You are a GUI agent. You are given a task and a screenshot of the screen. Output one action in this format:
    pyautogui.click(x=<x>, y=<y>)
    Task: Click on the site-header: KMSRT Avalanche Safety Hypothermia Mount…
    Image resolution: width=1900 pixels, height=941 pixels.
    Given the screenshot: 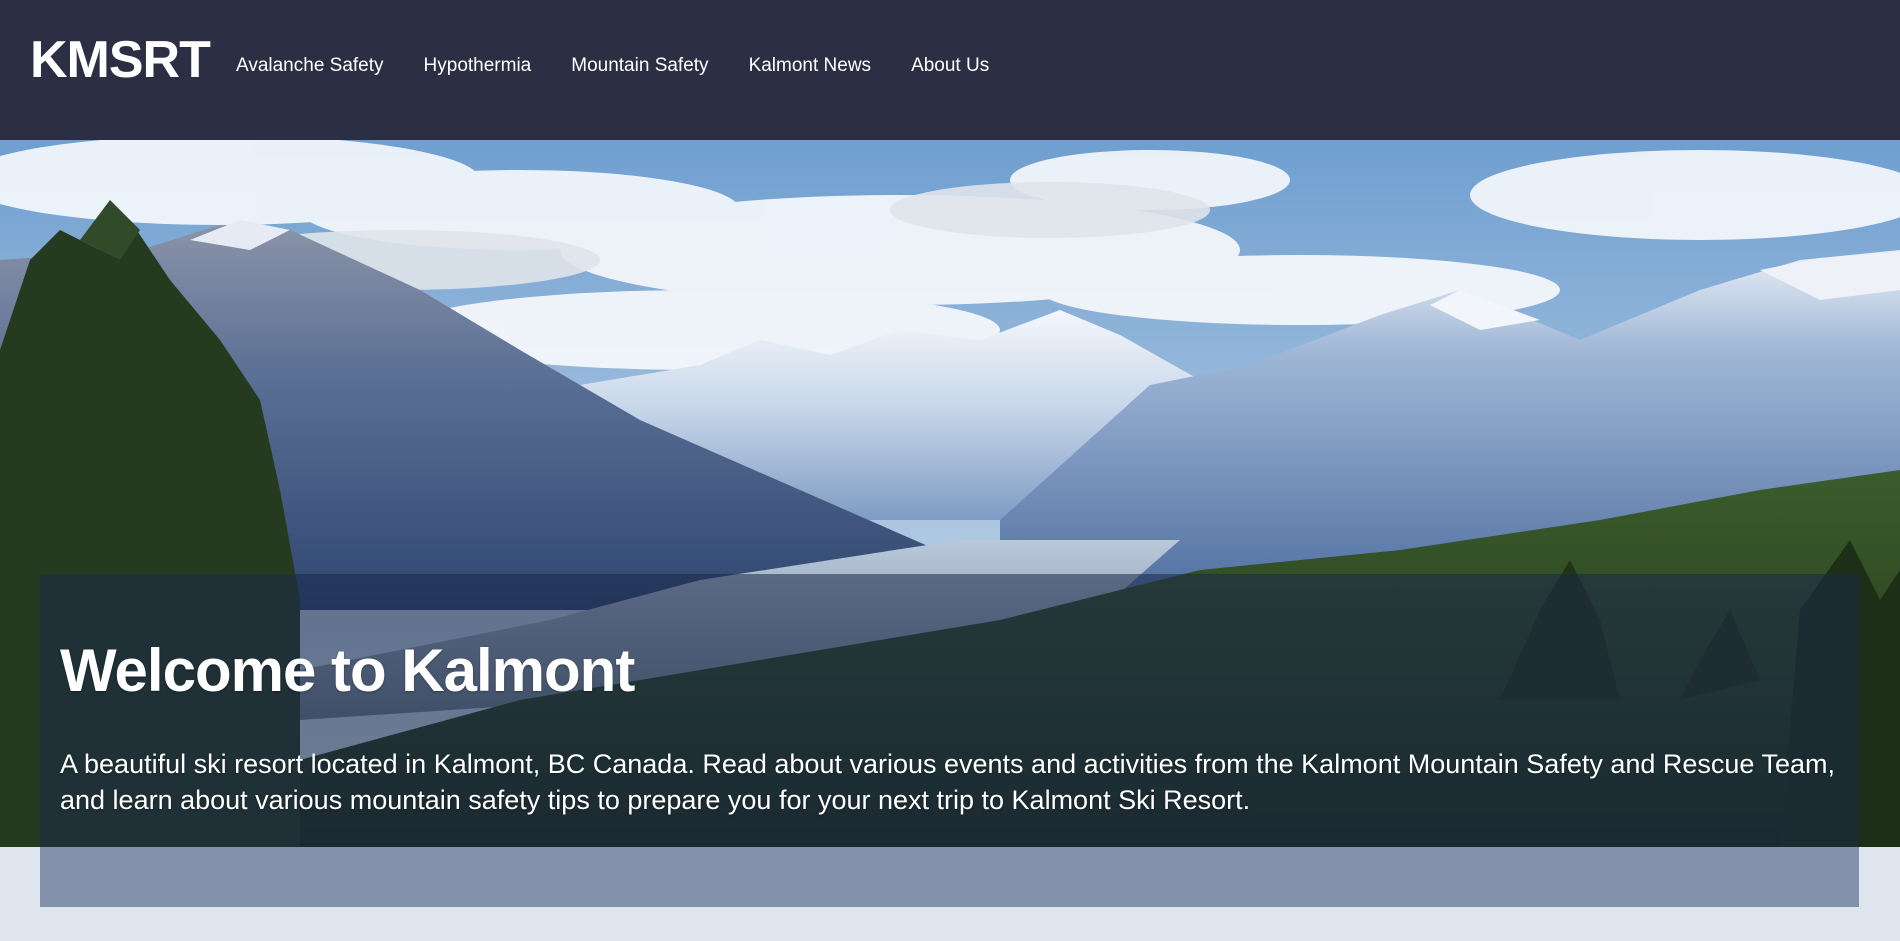 What is the action you would take?
    pyautogui.click(x=950, y=70)
    